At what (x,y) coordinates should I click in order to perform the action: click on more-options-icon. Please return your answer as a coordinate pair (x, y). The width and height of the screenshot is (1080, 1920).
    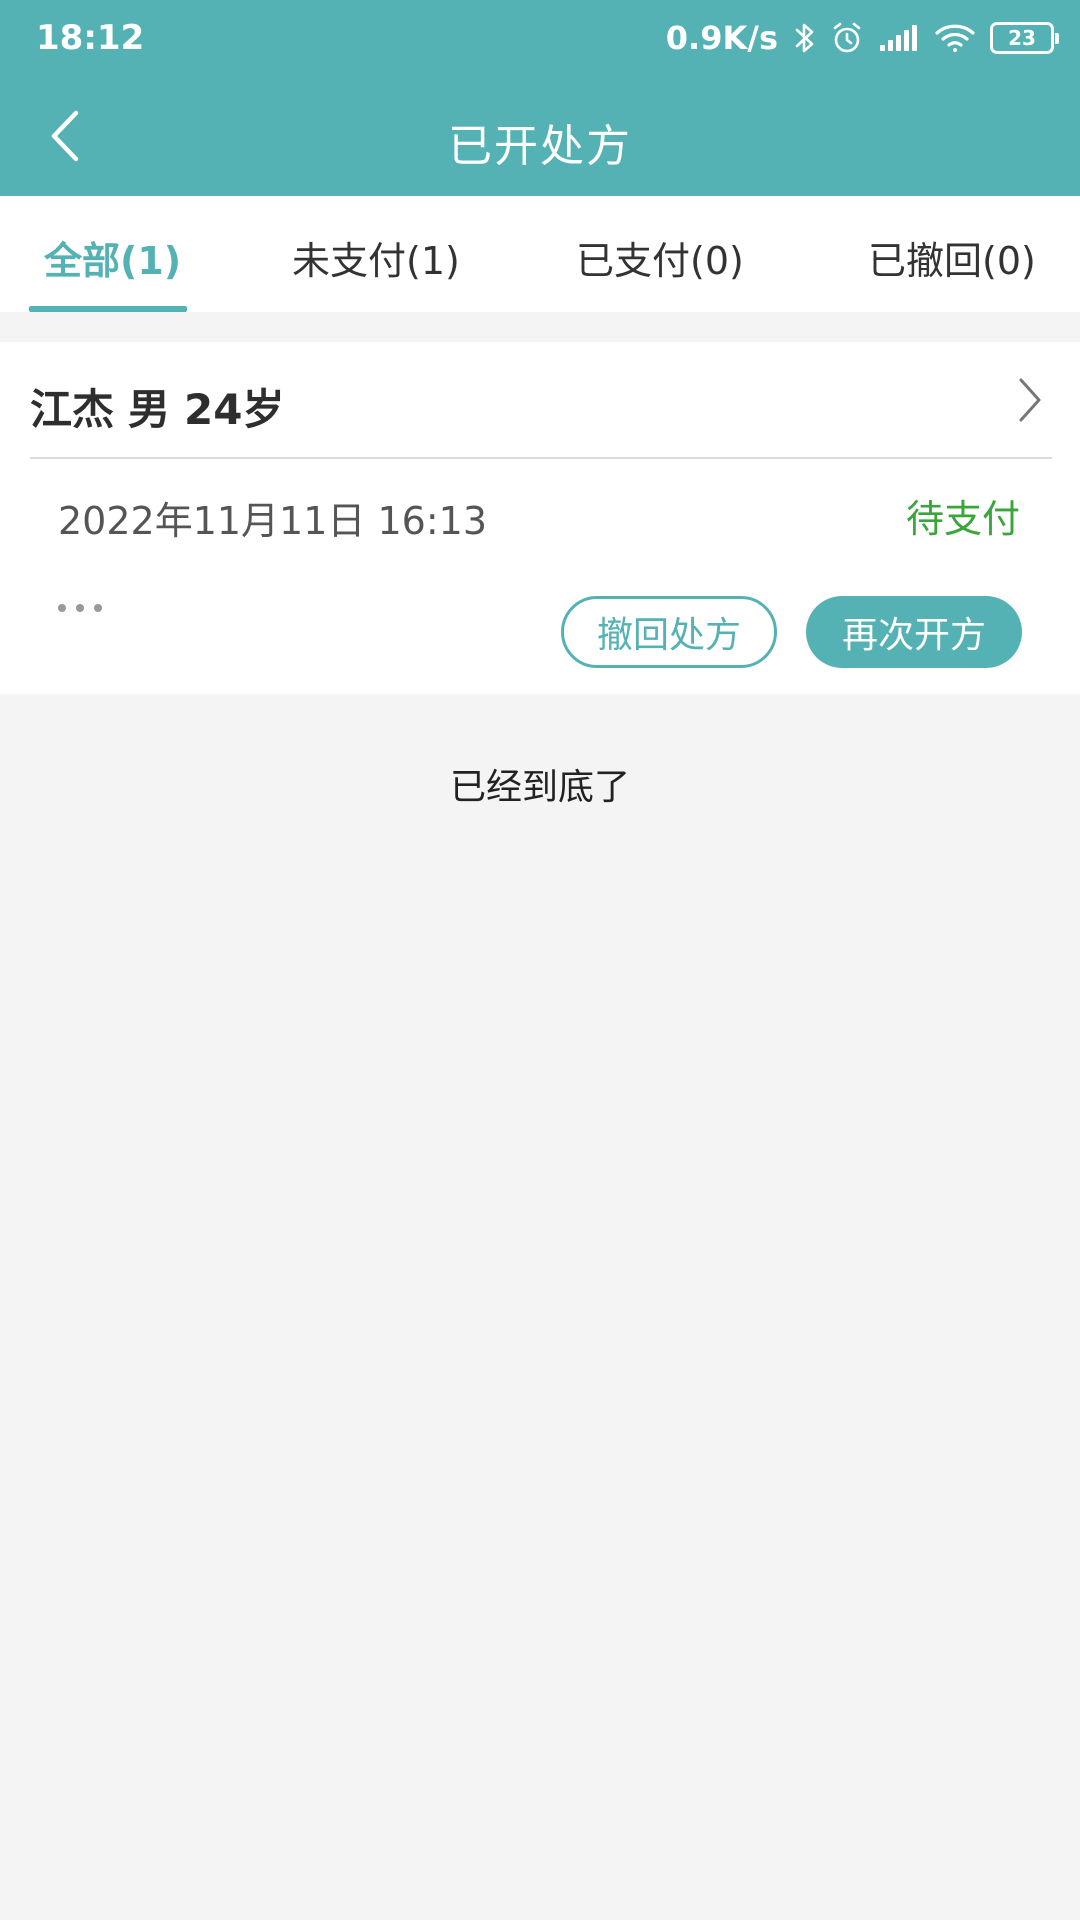
    Looking at the image, I should click on (80, 608).